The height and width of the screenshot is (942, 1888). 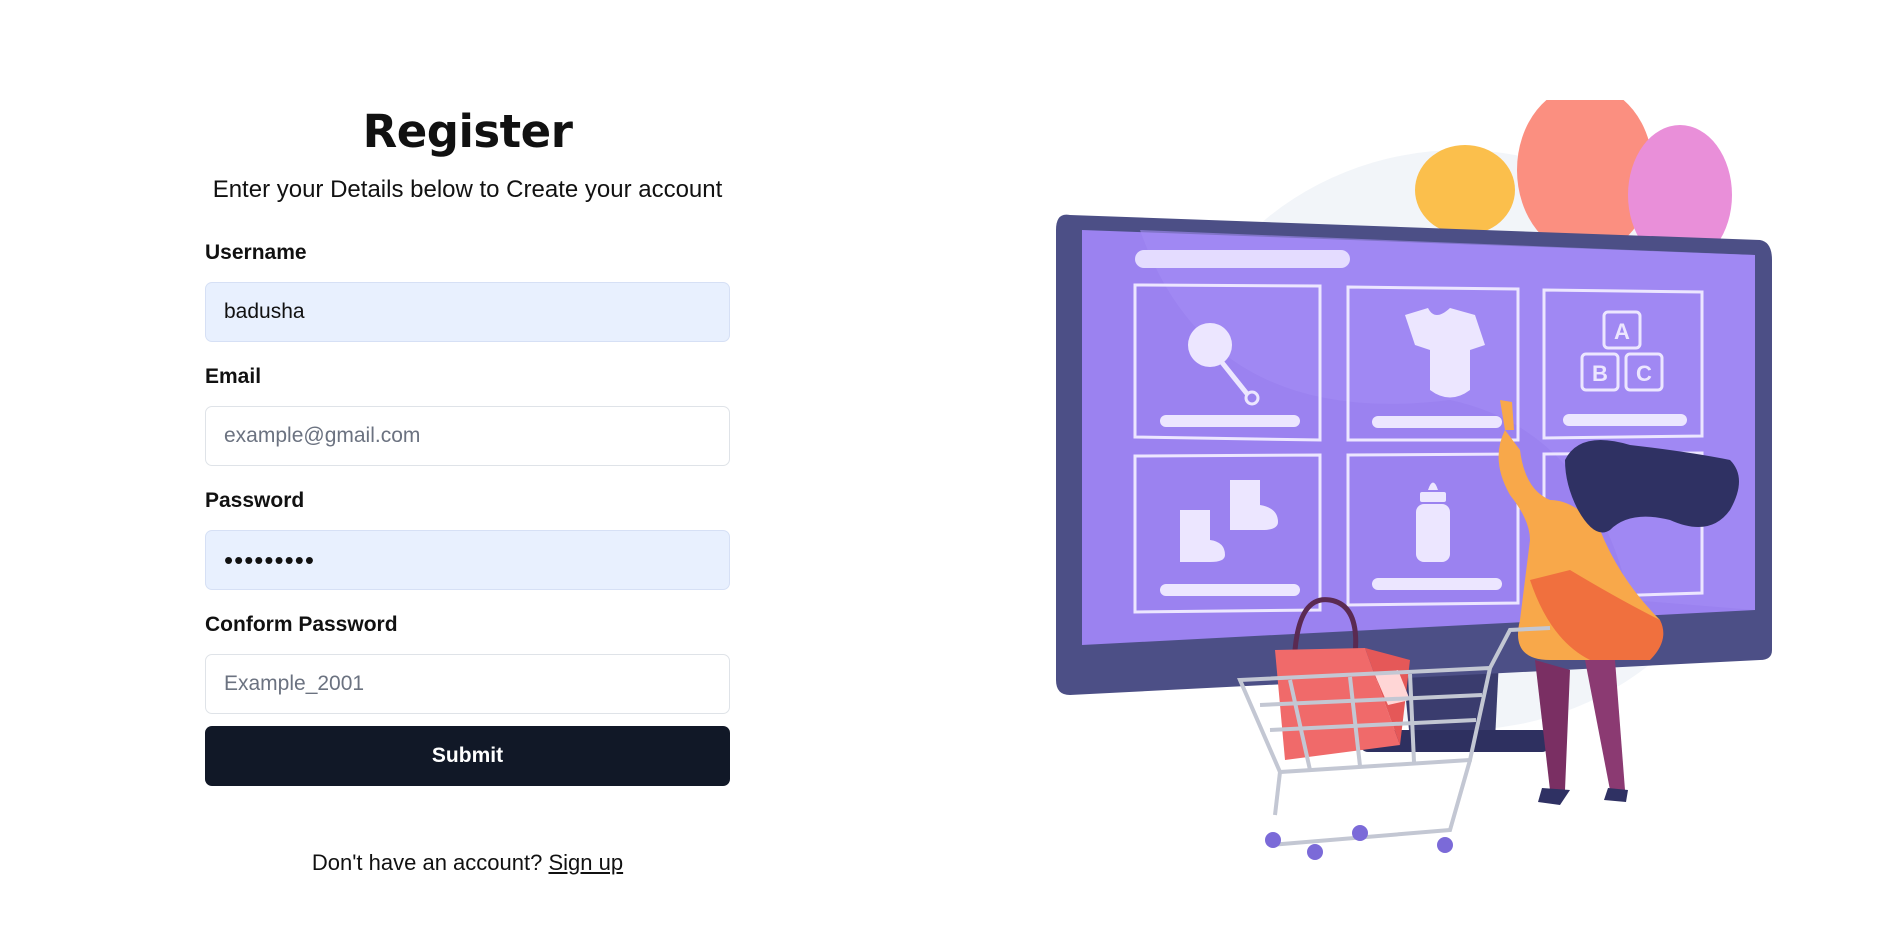 I want to click on username-label: Username, so click(x=256, y=252).